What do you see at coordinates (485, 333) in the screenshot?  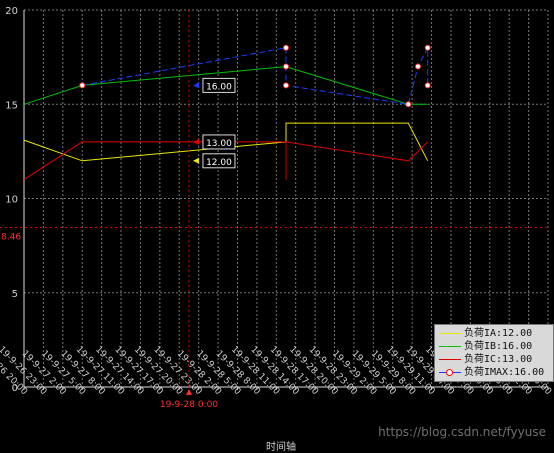 I see `legend-item-ia: 负荷IA:12.00` at bounding box center [485, 333].